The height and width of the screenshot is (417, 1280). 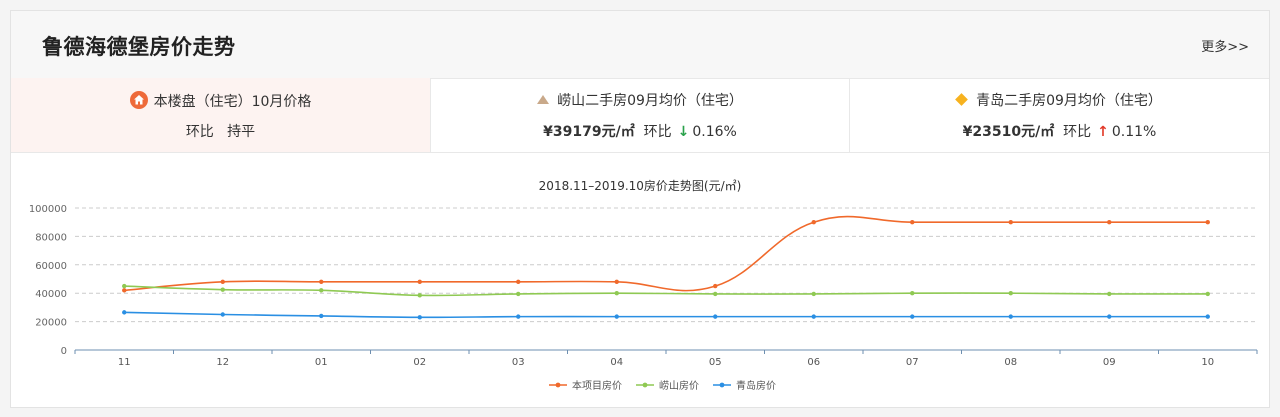 What do you see at coordinates (616, 362) in the screenshot?
I see `x-tick-label: 04` at bounding box center [616, 362].